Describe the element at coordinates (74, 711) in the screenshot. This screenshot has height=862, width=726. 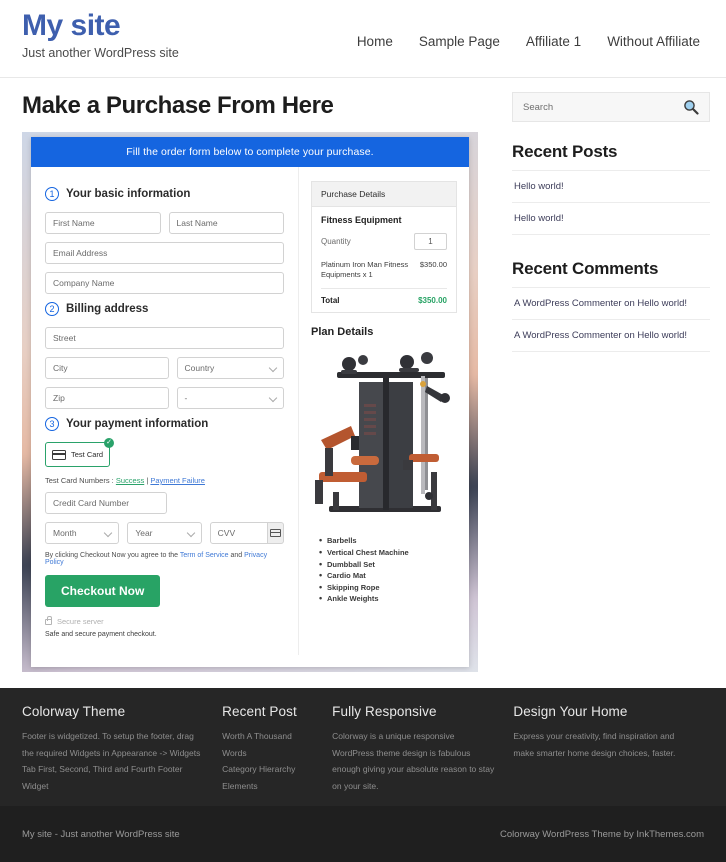
I see `footer-column-title: Colorway Theme` at that location.